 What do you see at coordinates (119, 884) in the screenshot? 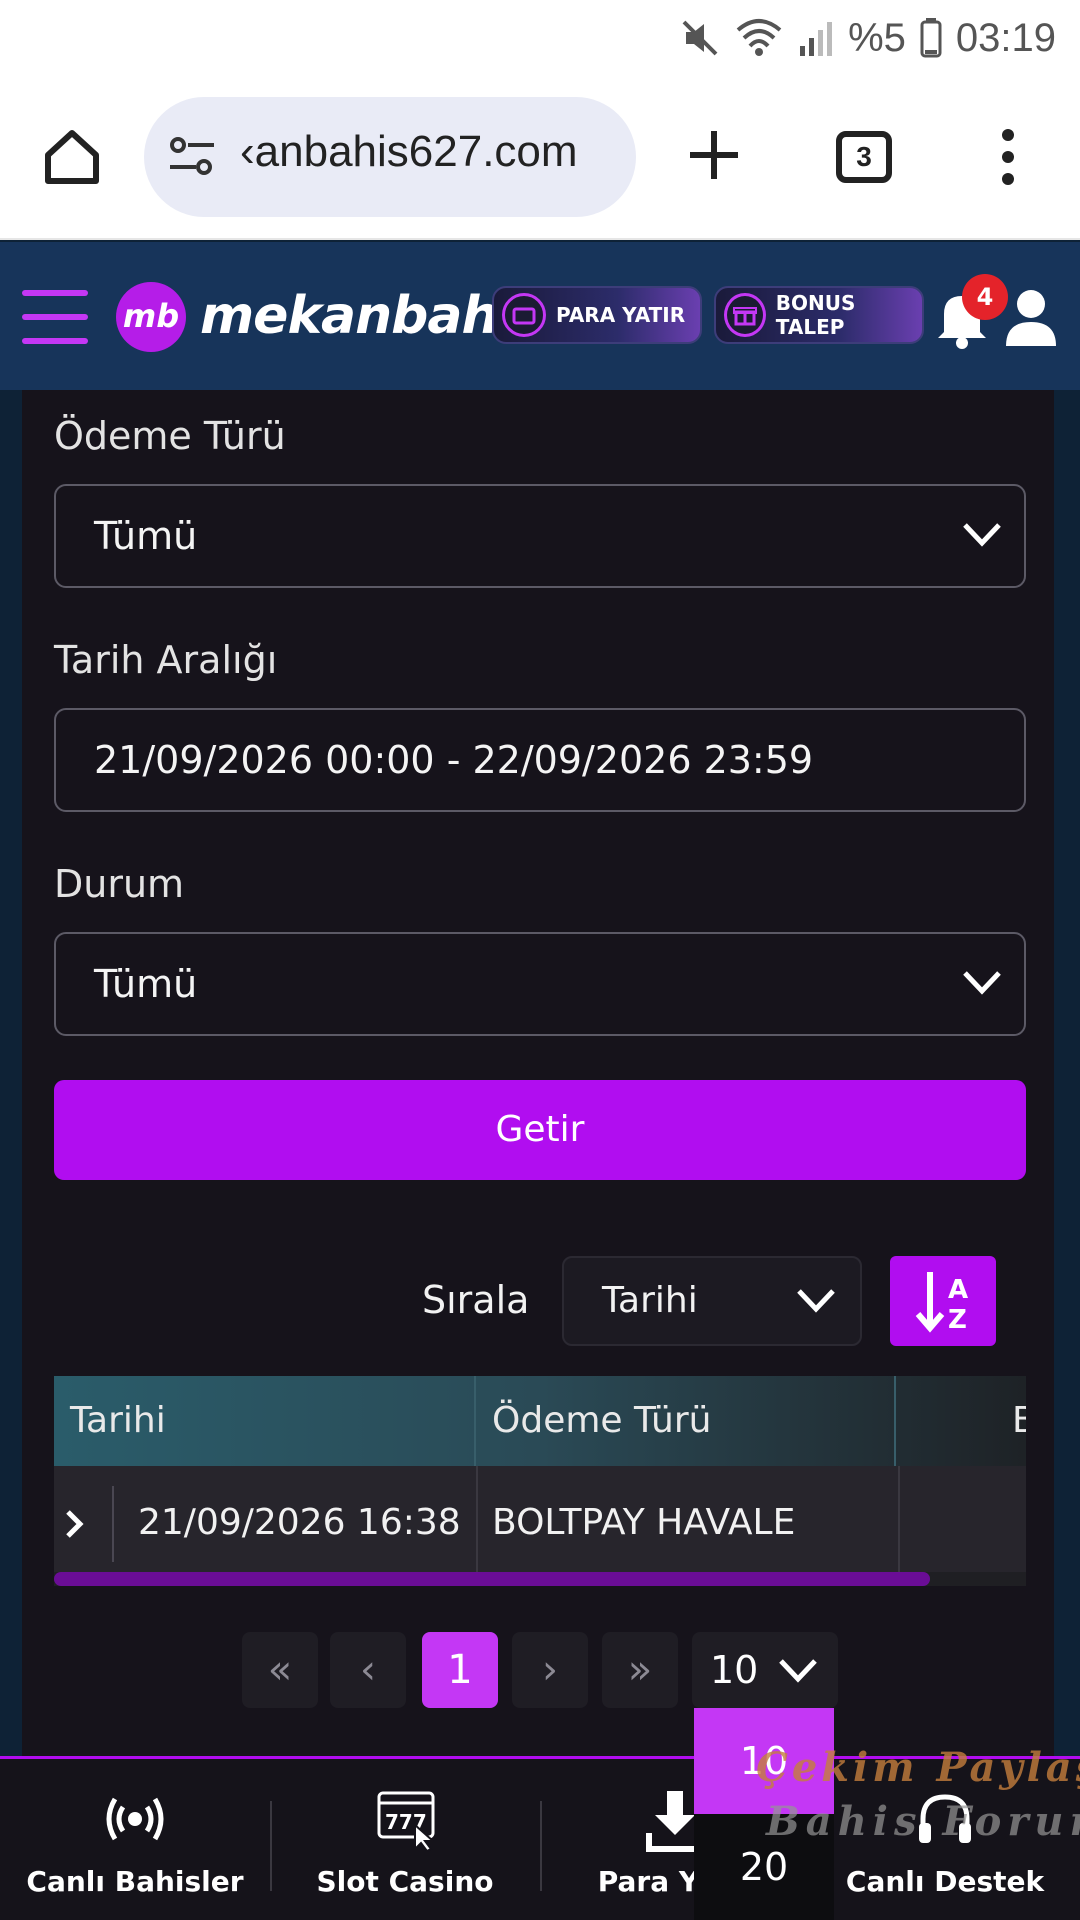
I see `status-label: Durum` at bounding box center [119, 884].